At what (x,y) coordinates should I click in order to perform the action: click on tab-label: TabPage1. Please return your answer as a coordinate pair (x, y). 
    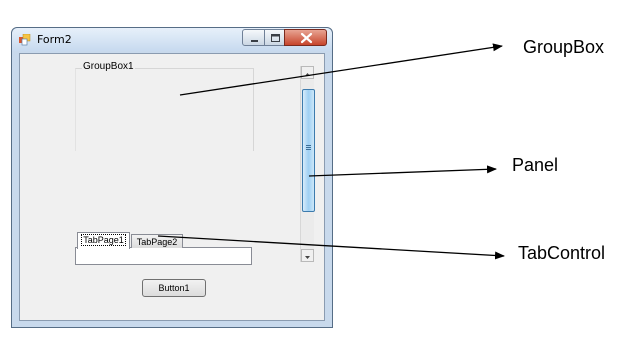
    Looking at the image, I should click on (103, 240).